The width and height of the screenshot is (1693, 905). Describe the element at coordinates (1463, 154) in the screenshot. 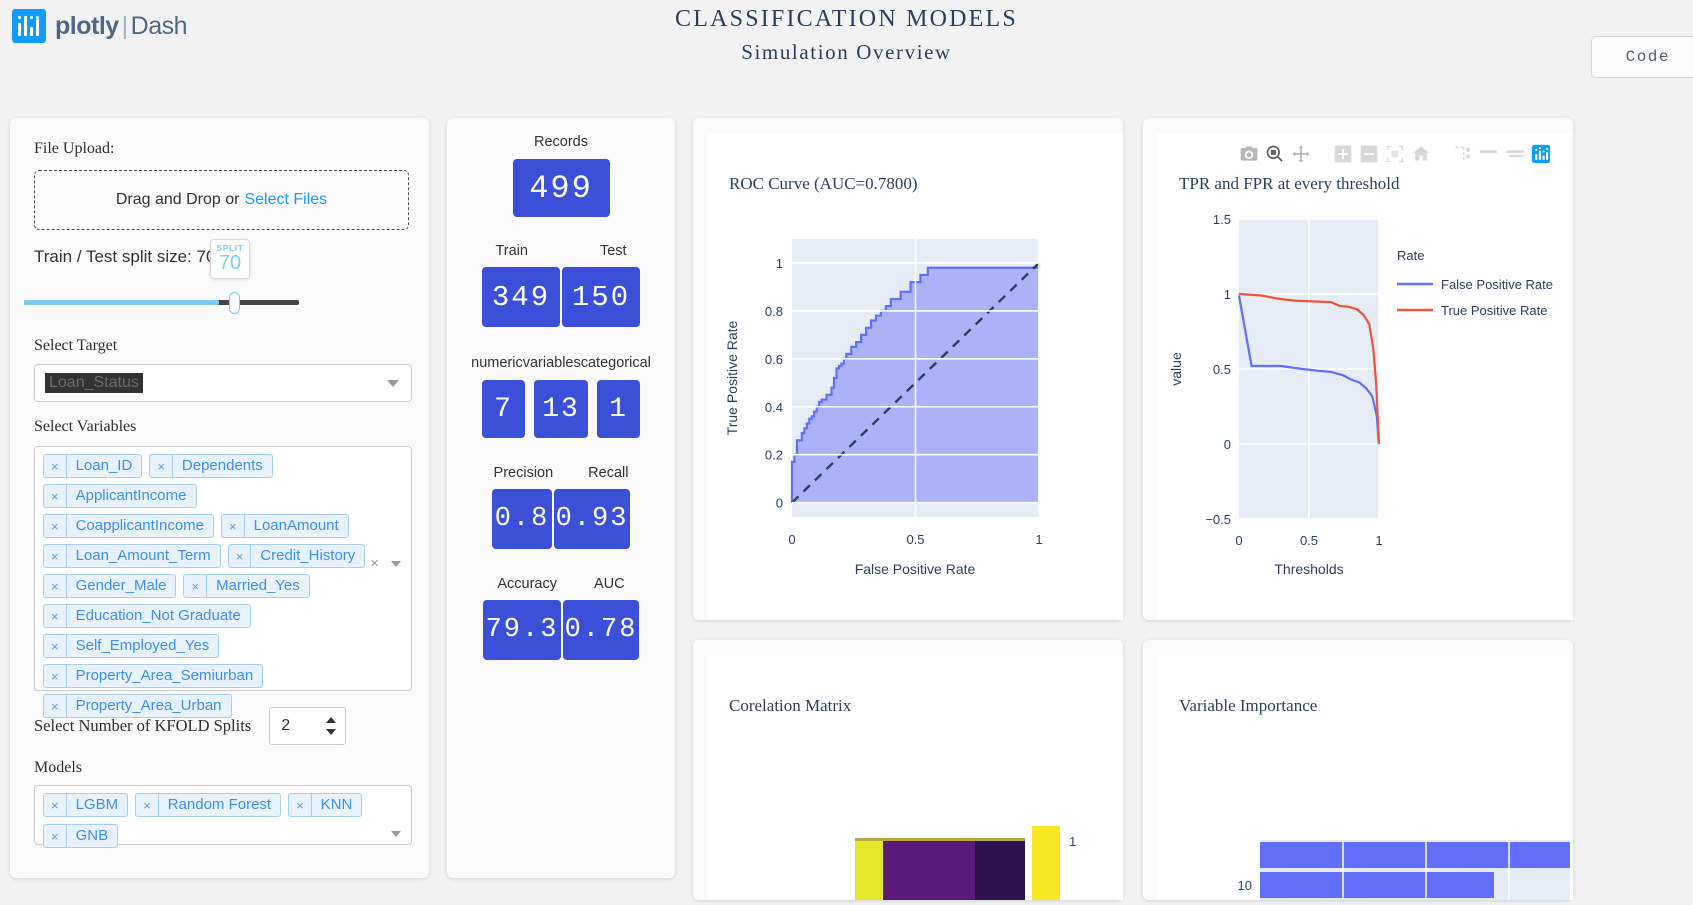

I see `spike-lines-icon` at that location.